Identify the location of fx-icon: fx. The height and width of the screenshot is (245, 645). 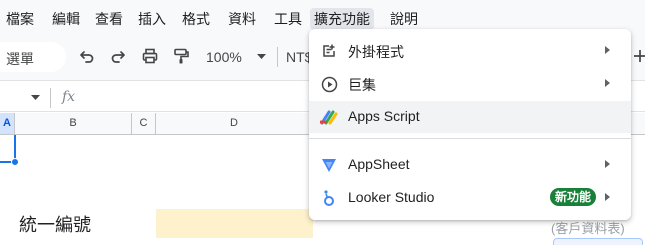
(69, 97).